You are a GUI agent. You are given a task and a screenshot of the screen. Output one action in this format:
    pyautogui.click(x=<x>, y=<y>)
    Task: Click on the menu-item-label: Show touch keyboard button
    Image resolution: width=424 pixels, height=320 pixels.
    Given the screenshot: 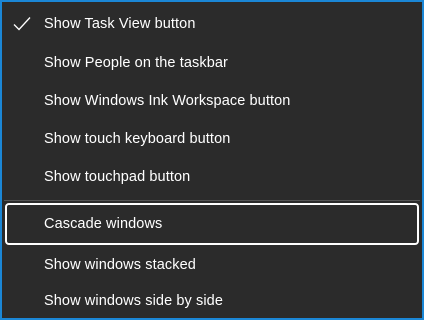 What is the action you would take?
    pyautogui.click(x=137, y=139)
    